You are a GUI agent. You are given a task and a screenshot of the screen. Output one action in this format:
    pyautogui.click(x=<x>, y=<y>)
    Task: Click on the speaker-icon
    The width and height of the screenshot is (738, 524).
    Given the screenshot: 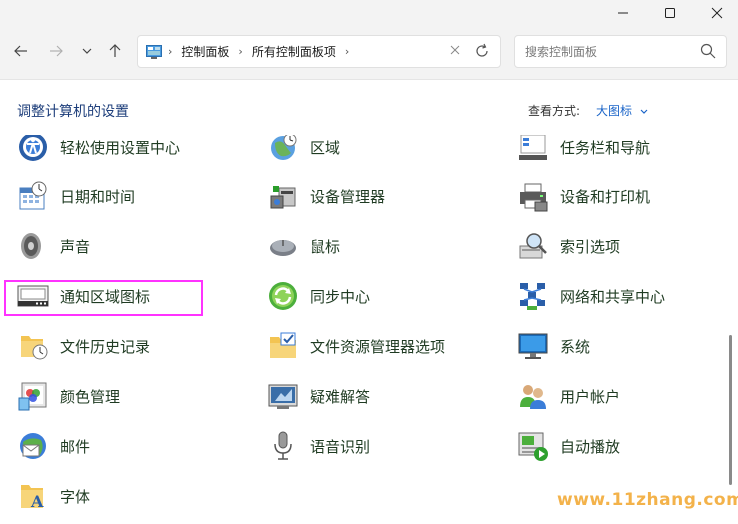 What is the action you would take?
    pyautogui.click(x=31, y=246)
    